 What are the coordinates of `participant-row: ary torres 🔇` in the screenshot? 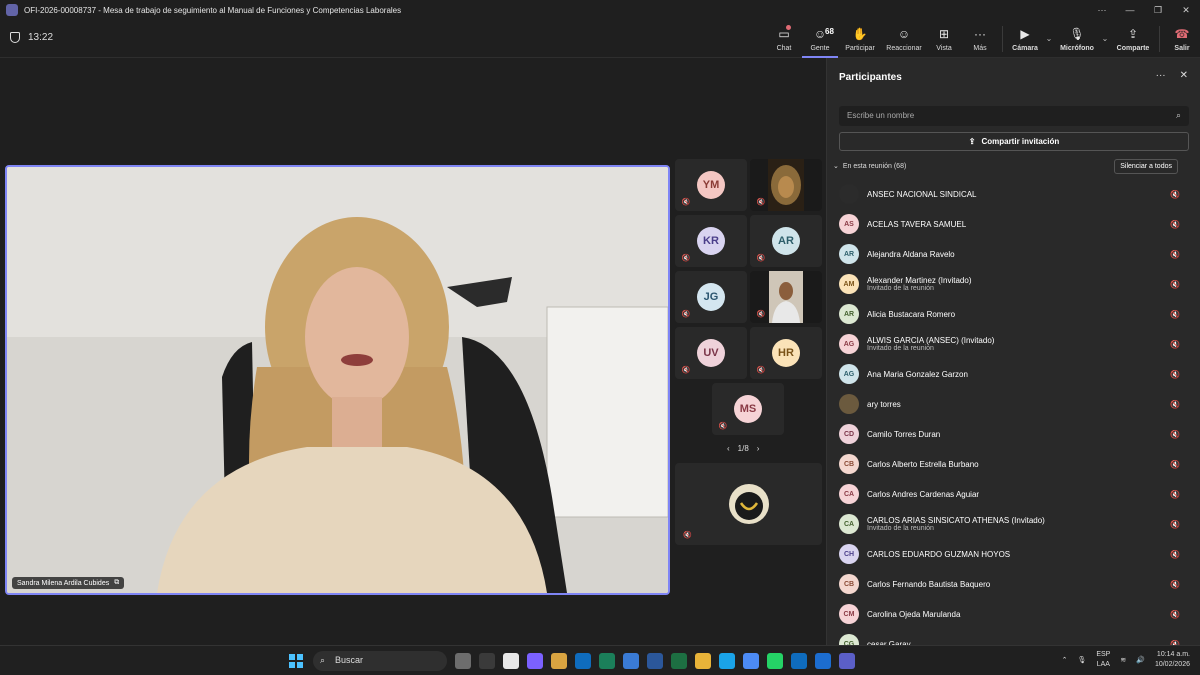 It's located at (1013, 404).